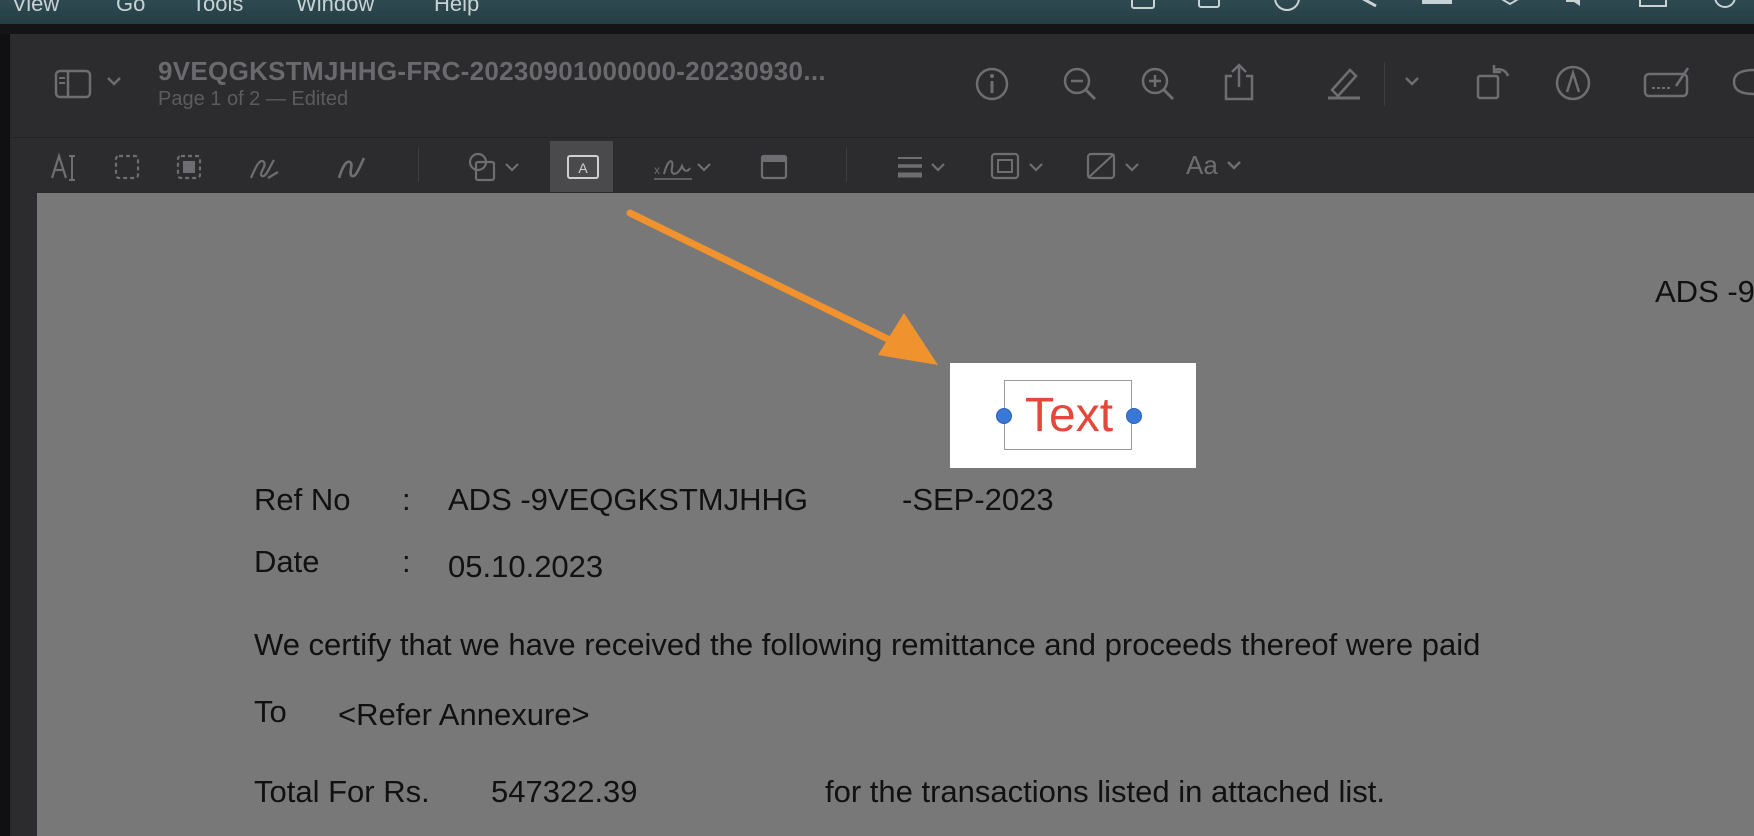 Image resolution: width=1754 pixels, height=836 pixels. What do you see at coordinates (877, 29) in the screenshot?
I see `menu-bar-divider` at bounding box center [877, 29].